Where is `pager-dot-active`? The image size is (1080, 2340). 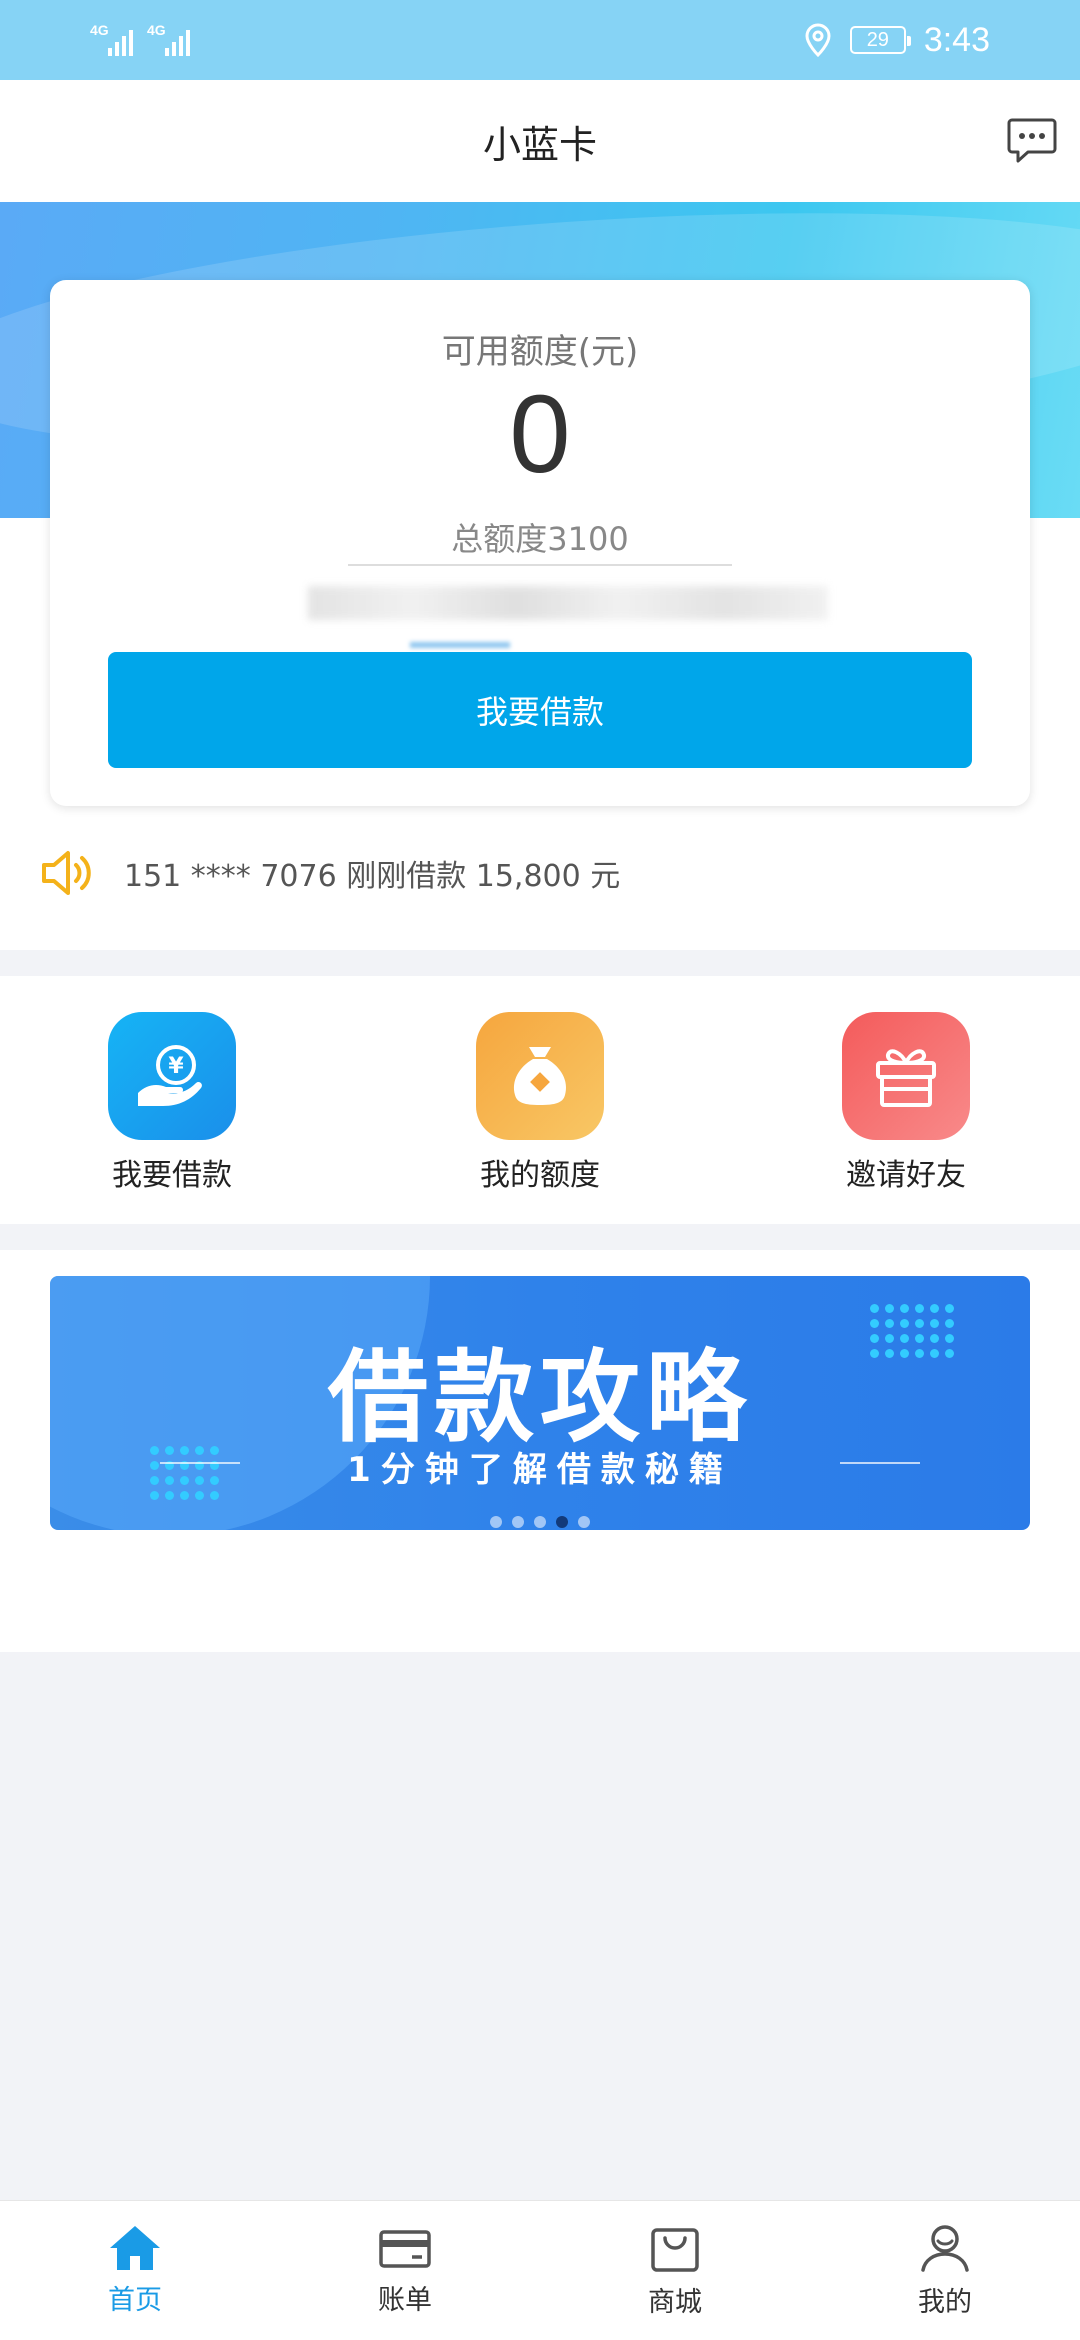
pager-dot-active is located at coordinates (562, 1522).